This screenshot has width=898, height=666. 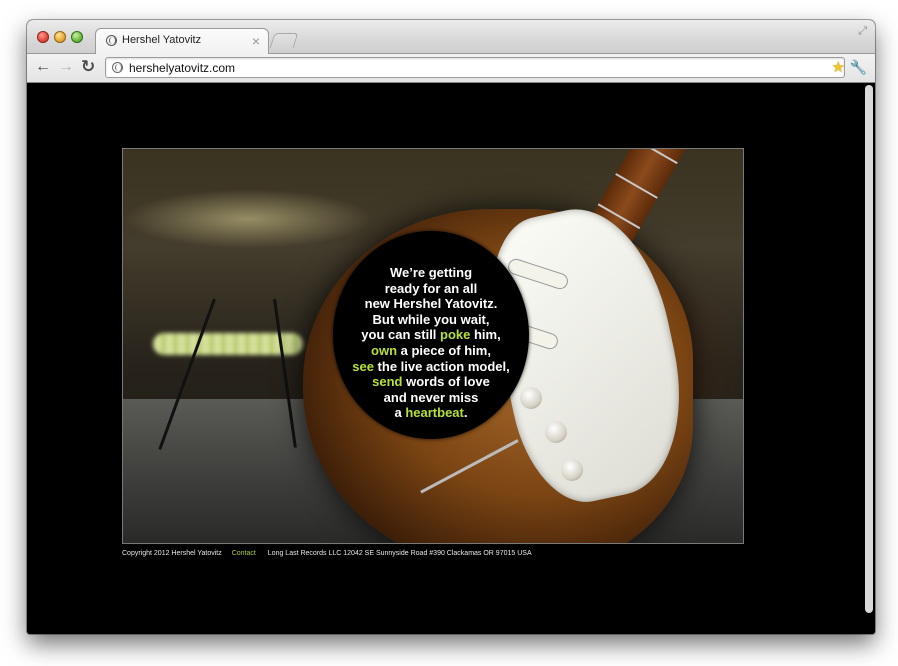 What do you see at coordinates (431, 366) in the screenshot?
I see `message-line: see the live action model,` at bounding box center [431, 366].